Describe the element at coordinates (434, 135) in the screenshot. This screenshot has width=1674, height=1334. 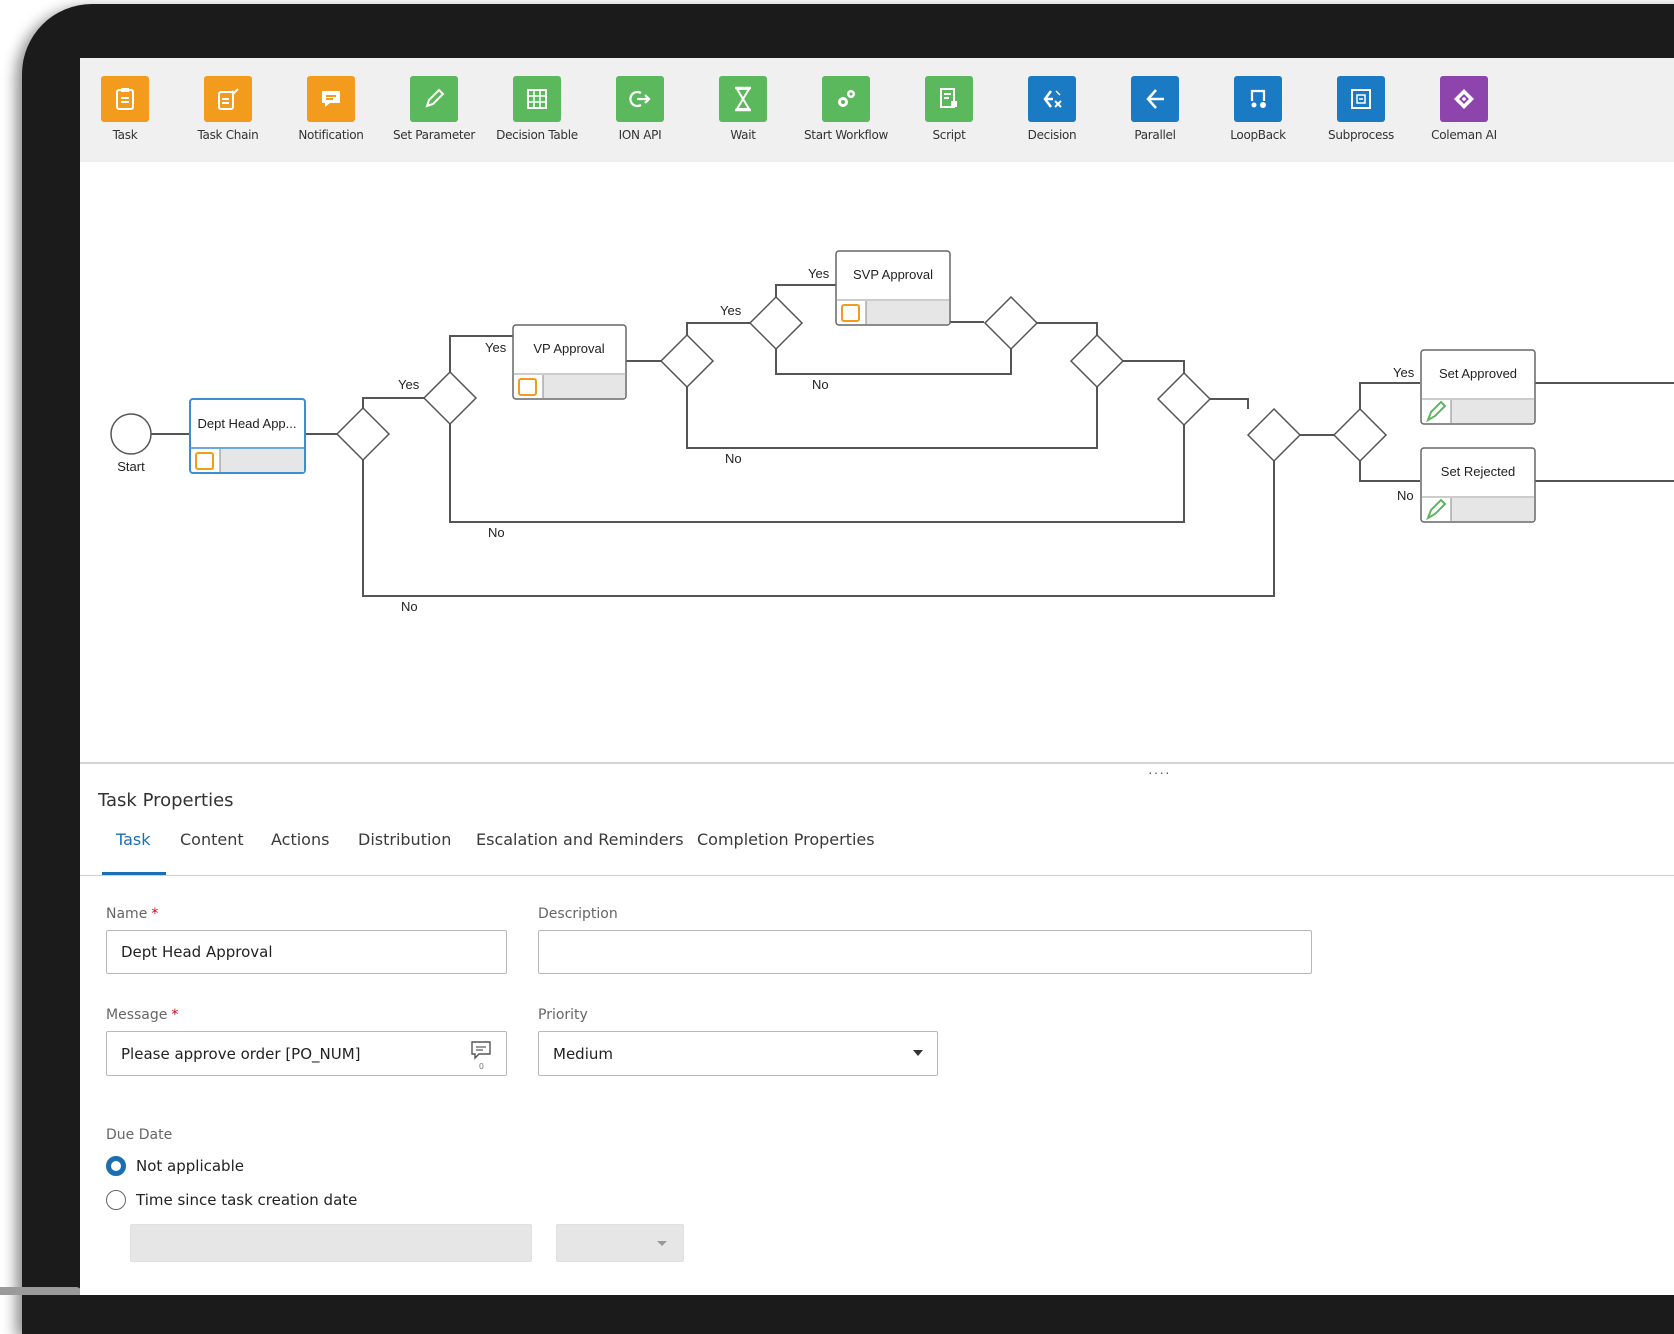
I see `tool-label: Set Parameter` at that location.